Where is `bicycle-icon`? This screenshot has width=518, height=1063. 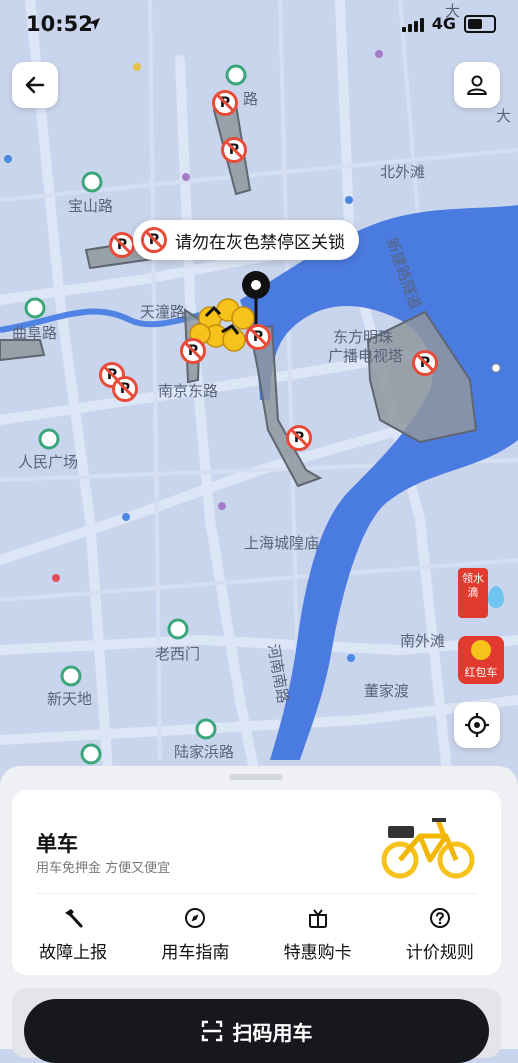 bicycle-icon is located at coordinates (428, 848).